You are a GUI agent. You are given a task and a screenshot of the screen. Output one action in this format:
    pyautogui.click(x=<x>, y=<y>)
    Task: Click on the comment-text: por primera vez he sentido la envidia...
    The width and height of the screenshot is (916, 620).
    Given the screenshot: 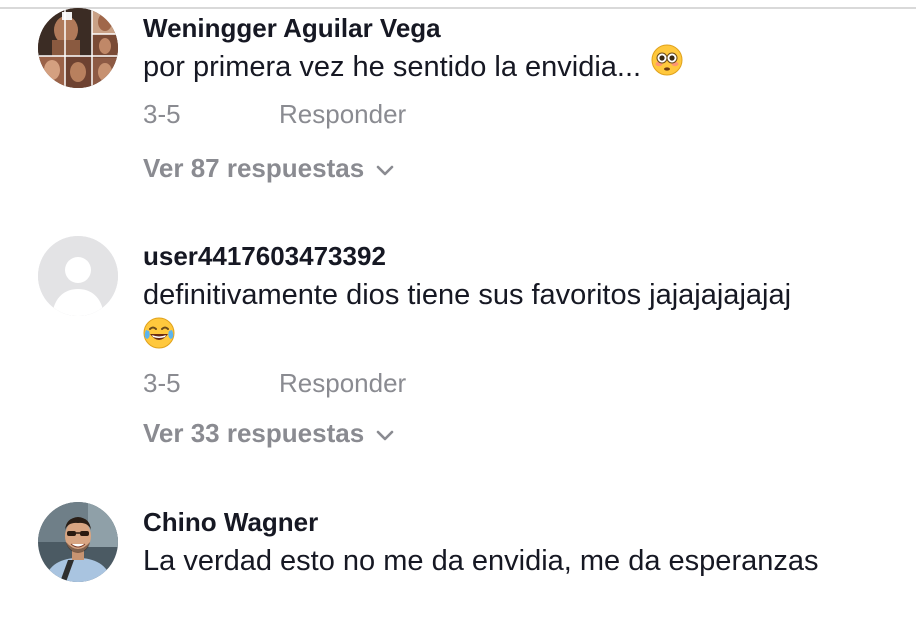 What is the action you would take?
    pyautogui.click(x=519, y=65)
    